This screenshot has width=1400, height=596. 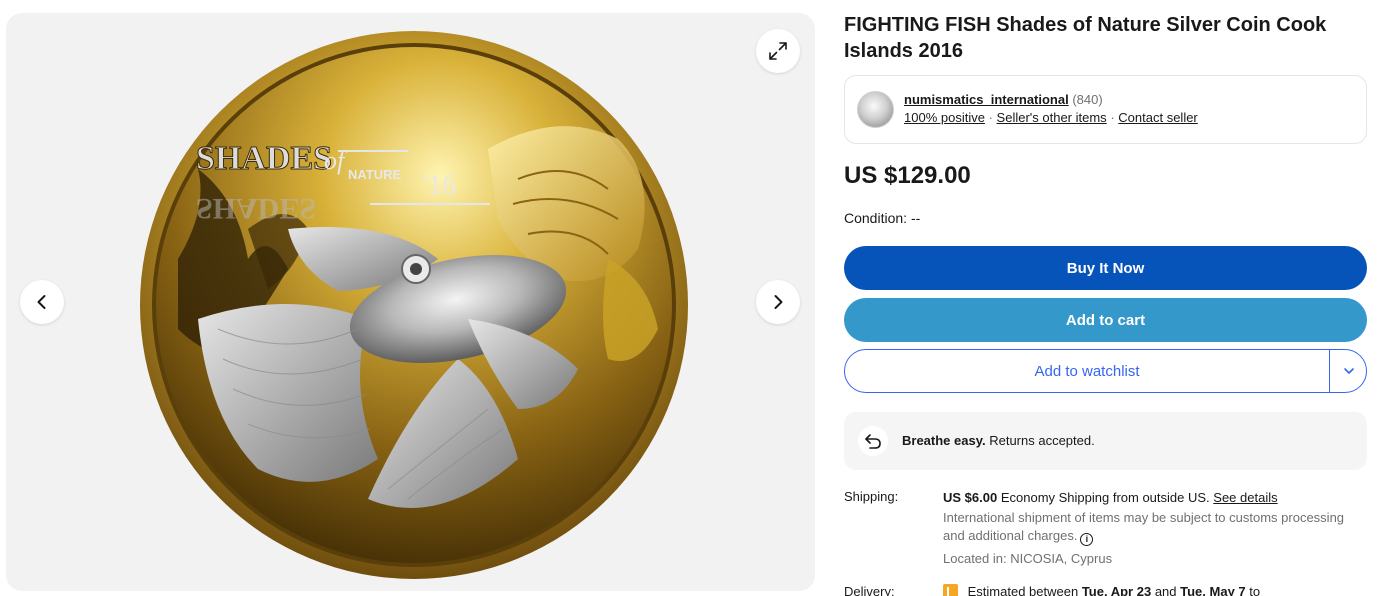 What do you see at coordinates (1165, 590) in the screenshot?
I see `delivery-and: and` at bounding box center [1165, 590].